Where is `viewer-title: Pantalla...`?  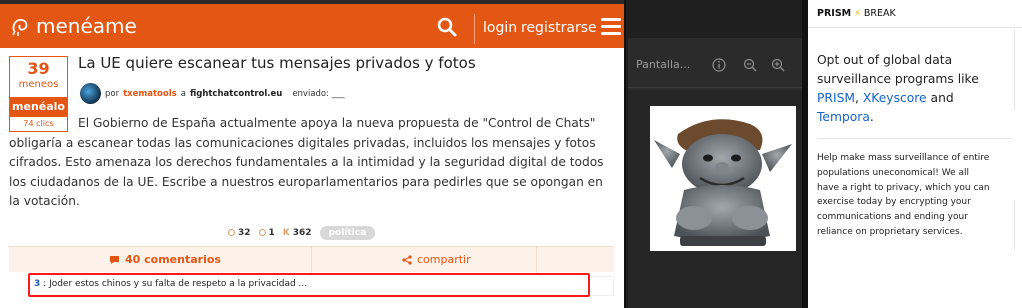
viewer-title: Pantalla... is located at coordinates (663, 64).